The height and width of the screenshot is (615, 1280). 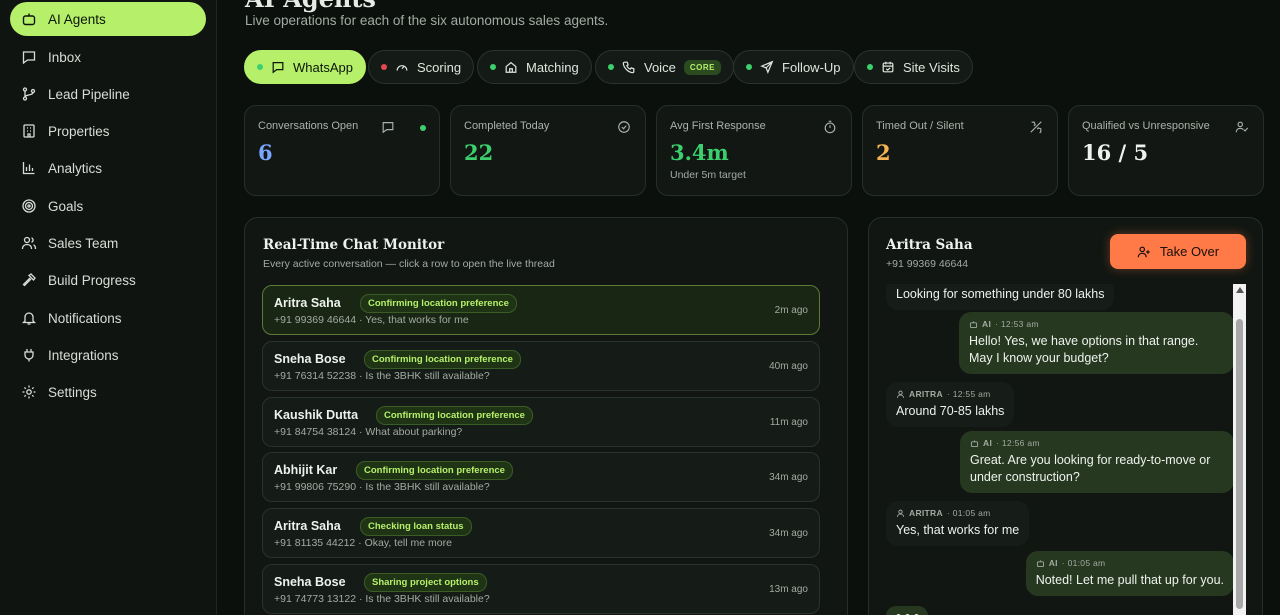 I want to click on sidebar-item-goals: Goals, so click(x=108, y=206).